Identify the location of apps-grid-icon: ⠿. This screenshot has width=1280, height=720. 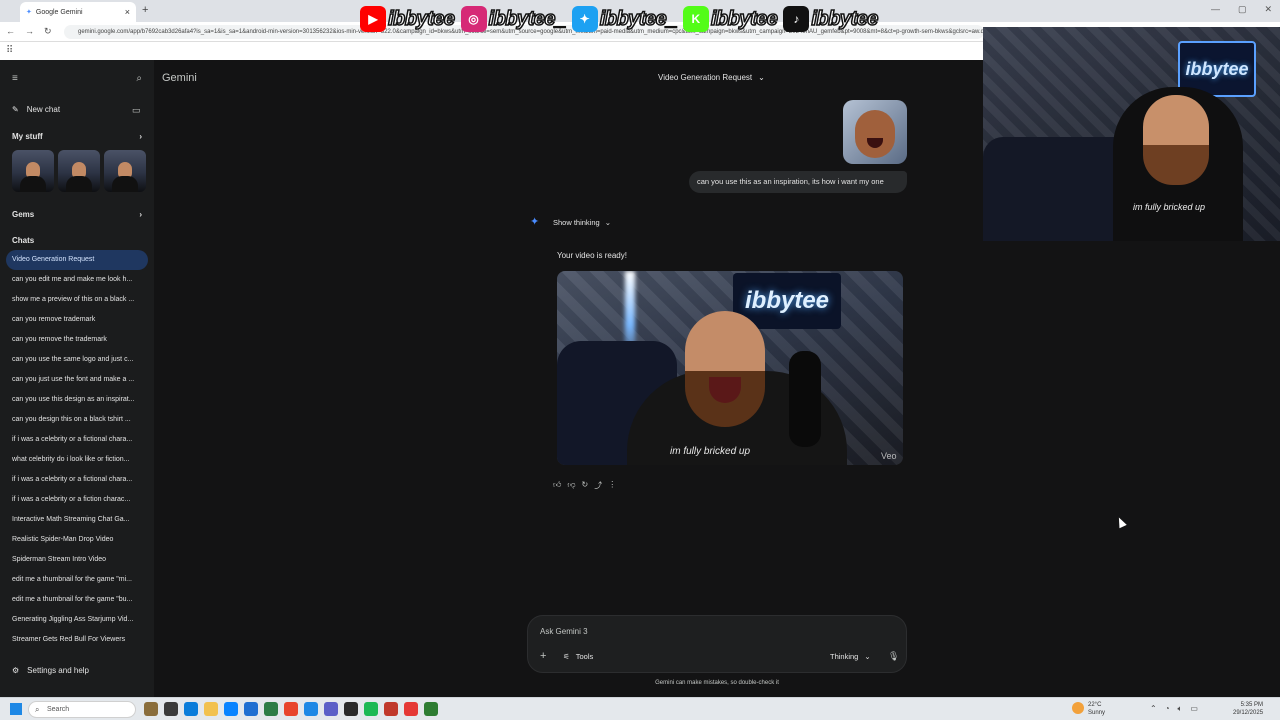
(9, 50).